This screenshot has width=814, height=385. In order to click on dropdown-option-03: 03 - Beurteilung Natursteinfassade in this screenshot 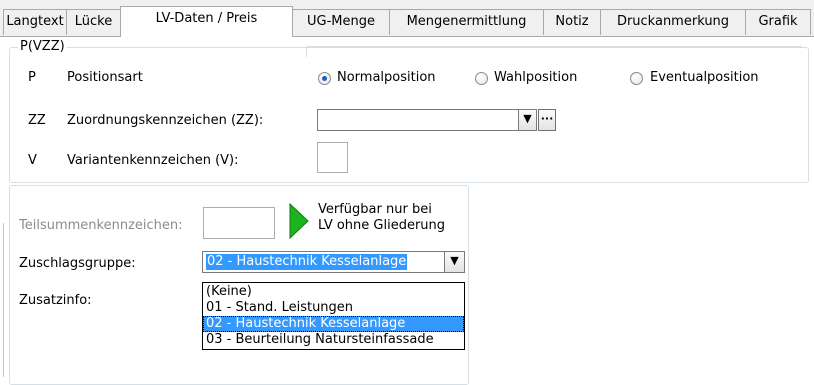, I will do `click(333, 340)`.